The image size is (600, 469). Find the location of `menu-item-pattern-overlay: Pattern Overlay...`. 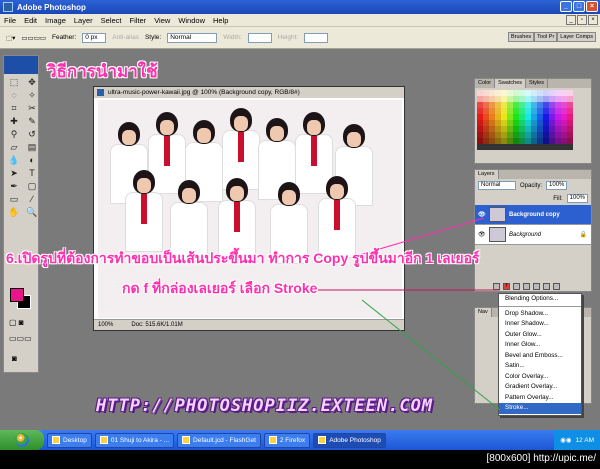

menu-item-pattern-overlay: Pattern Overlay... is located at coordinates (540, 398).